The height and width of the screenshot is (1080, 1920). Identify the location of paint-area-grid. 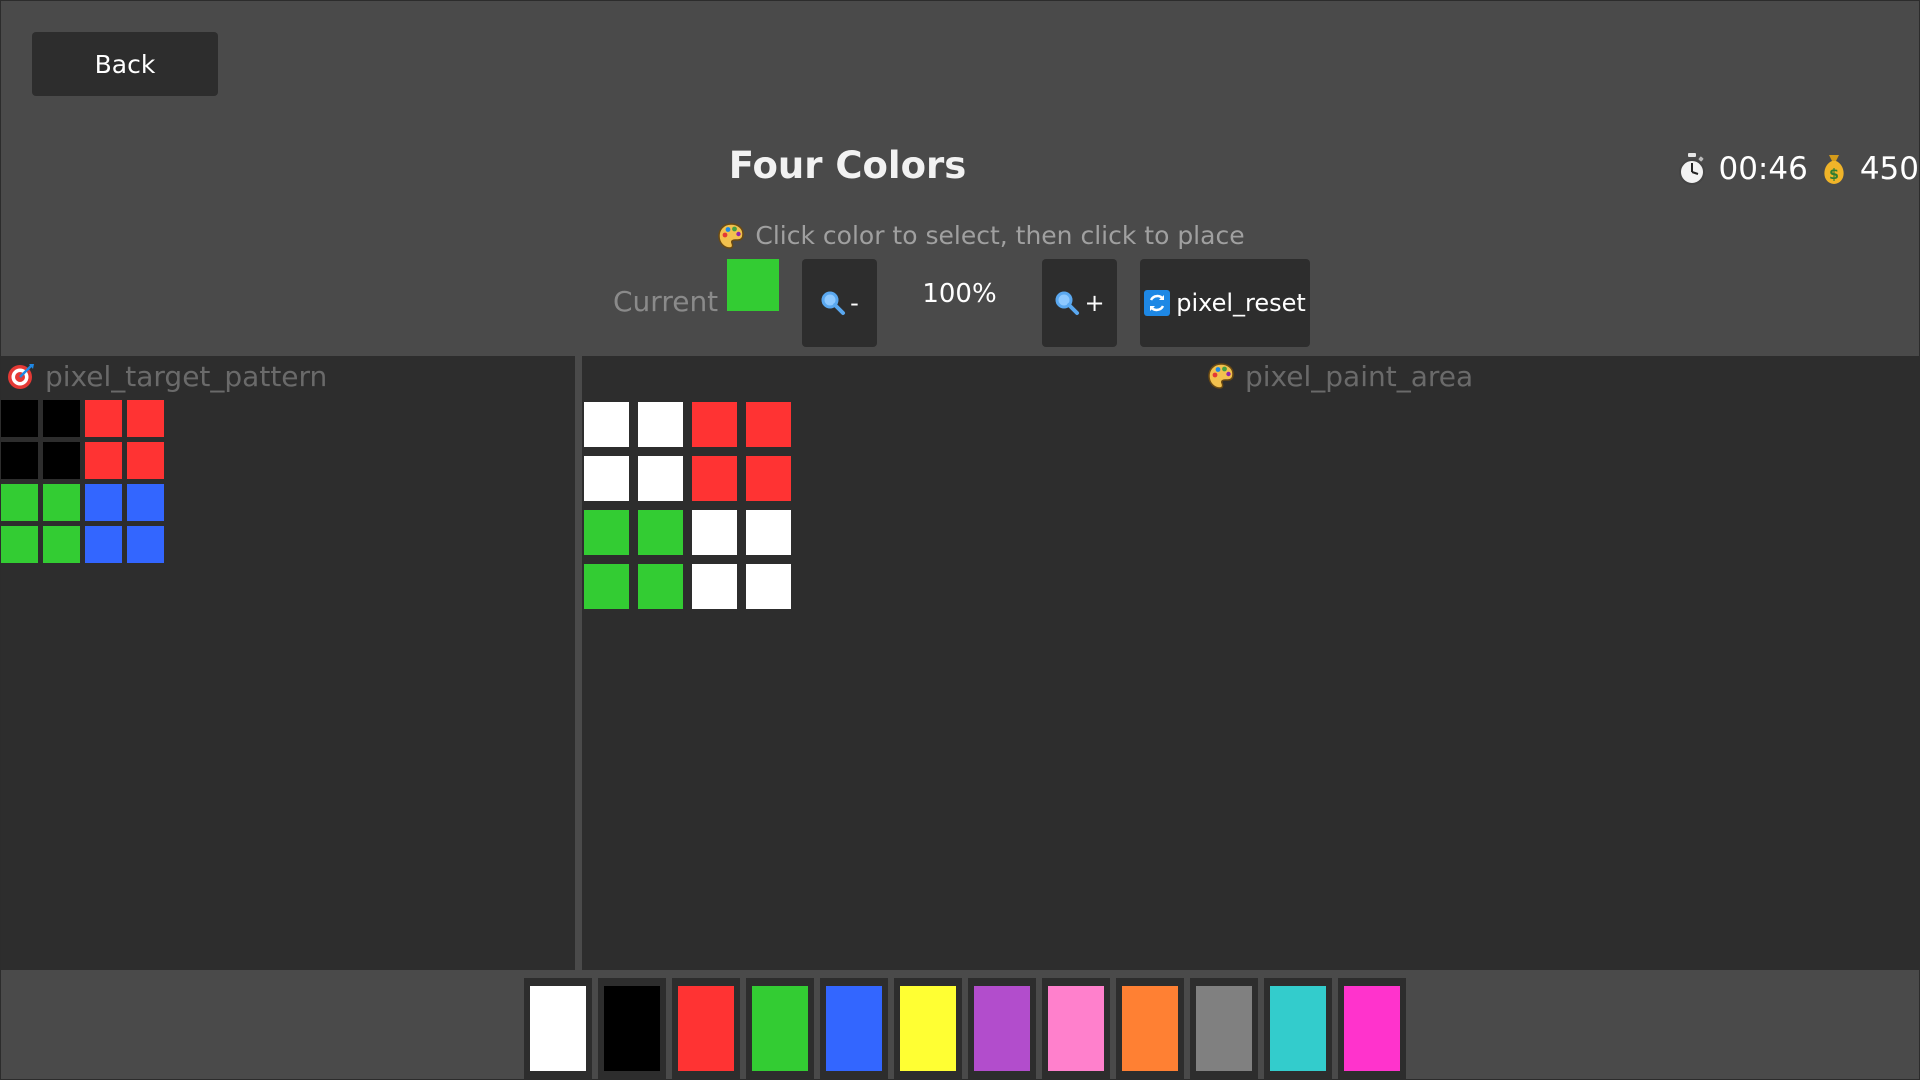
(687, 505).